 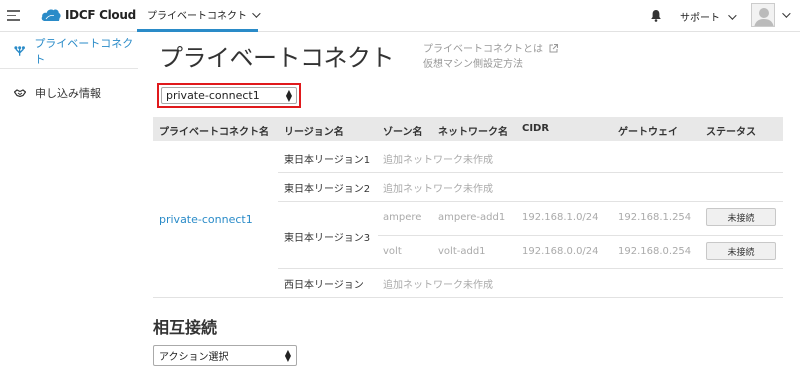 What do you see at coordinates (648, 132) in the screenshot?
I see `col-gateway: ゲートウェイ` at bounding box center [648, 132].